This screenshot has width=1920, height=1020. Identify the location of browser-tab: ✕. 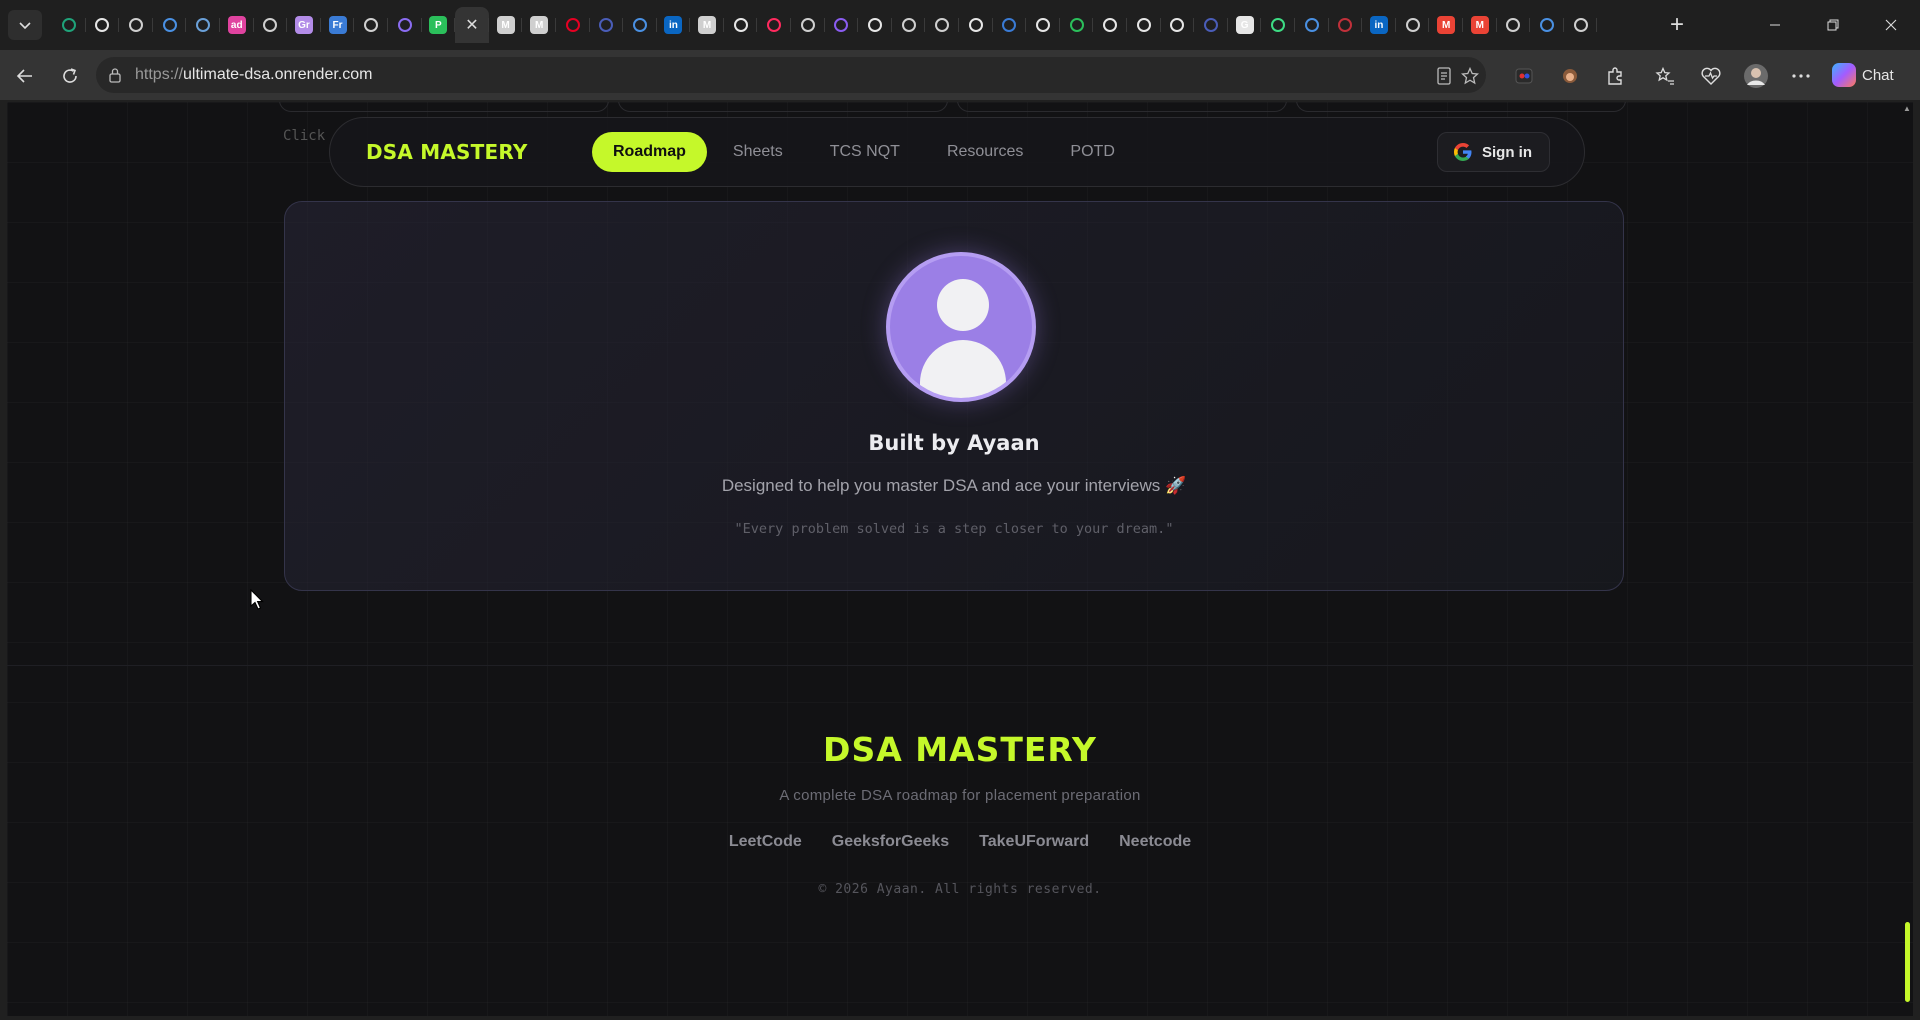
(472, 25).